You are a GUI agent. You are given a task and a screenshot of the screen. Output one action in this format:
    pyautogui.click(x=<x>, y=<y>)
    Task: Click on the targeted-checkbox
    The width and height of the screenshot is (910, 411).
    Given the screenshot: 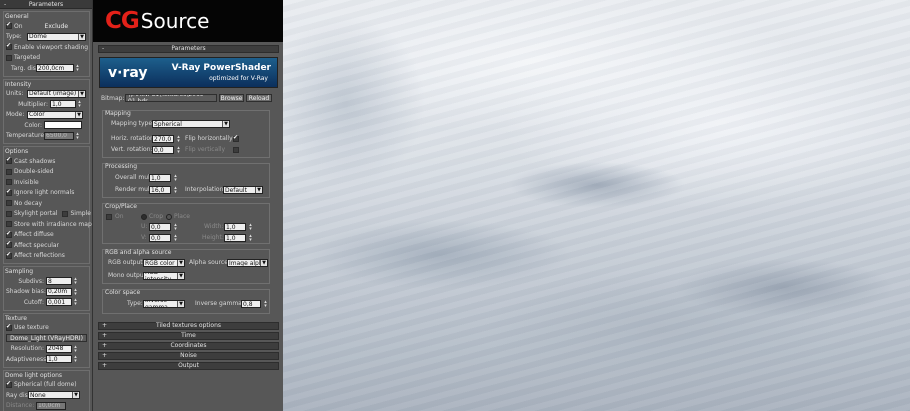 What is the action you would take?
    pyautogui.click(x=9, y=57)
    